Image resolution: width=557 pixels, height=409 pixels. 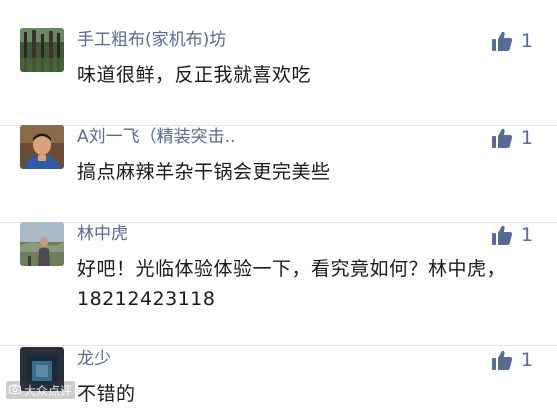 I want to click on man-avatar-image, so click(x=42, y=147).